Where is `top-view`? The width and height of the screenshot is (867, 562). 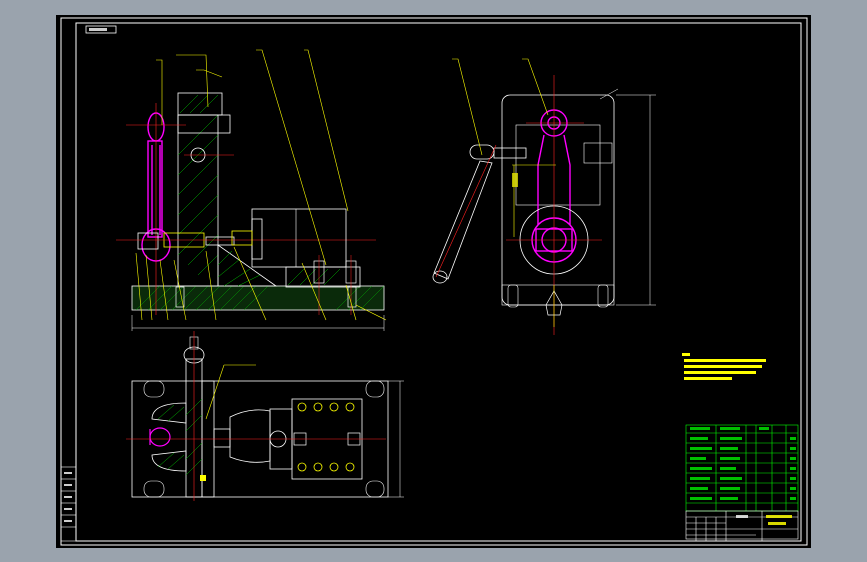
top-view is located at coordinates (265, 416).